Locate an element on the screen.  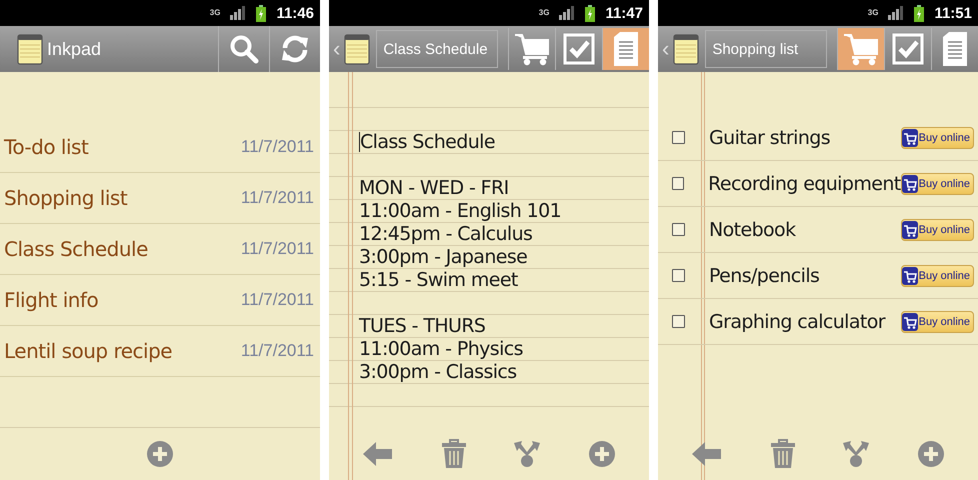
item-text: Recording equipment is located at coordinates (804, 183).